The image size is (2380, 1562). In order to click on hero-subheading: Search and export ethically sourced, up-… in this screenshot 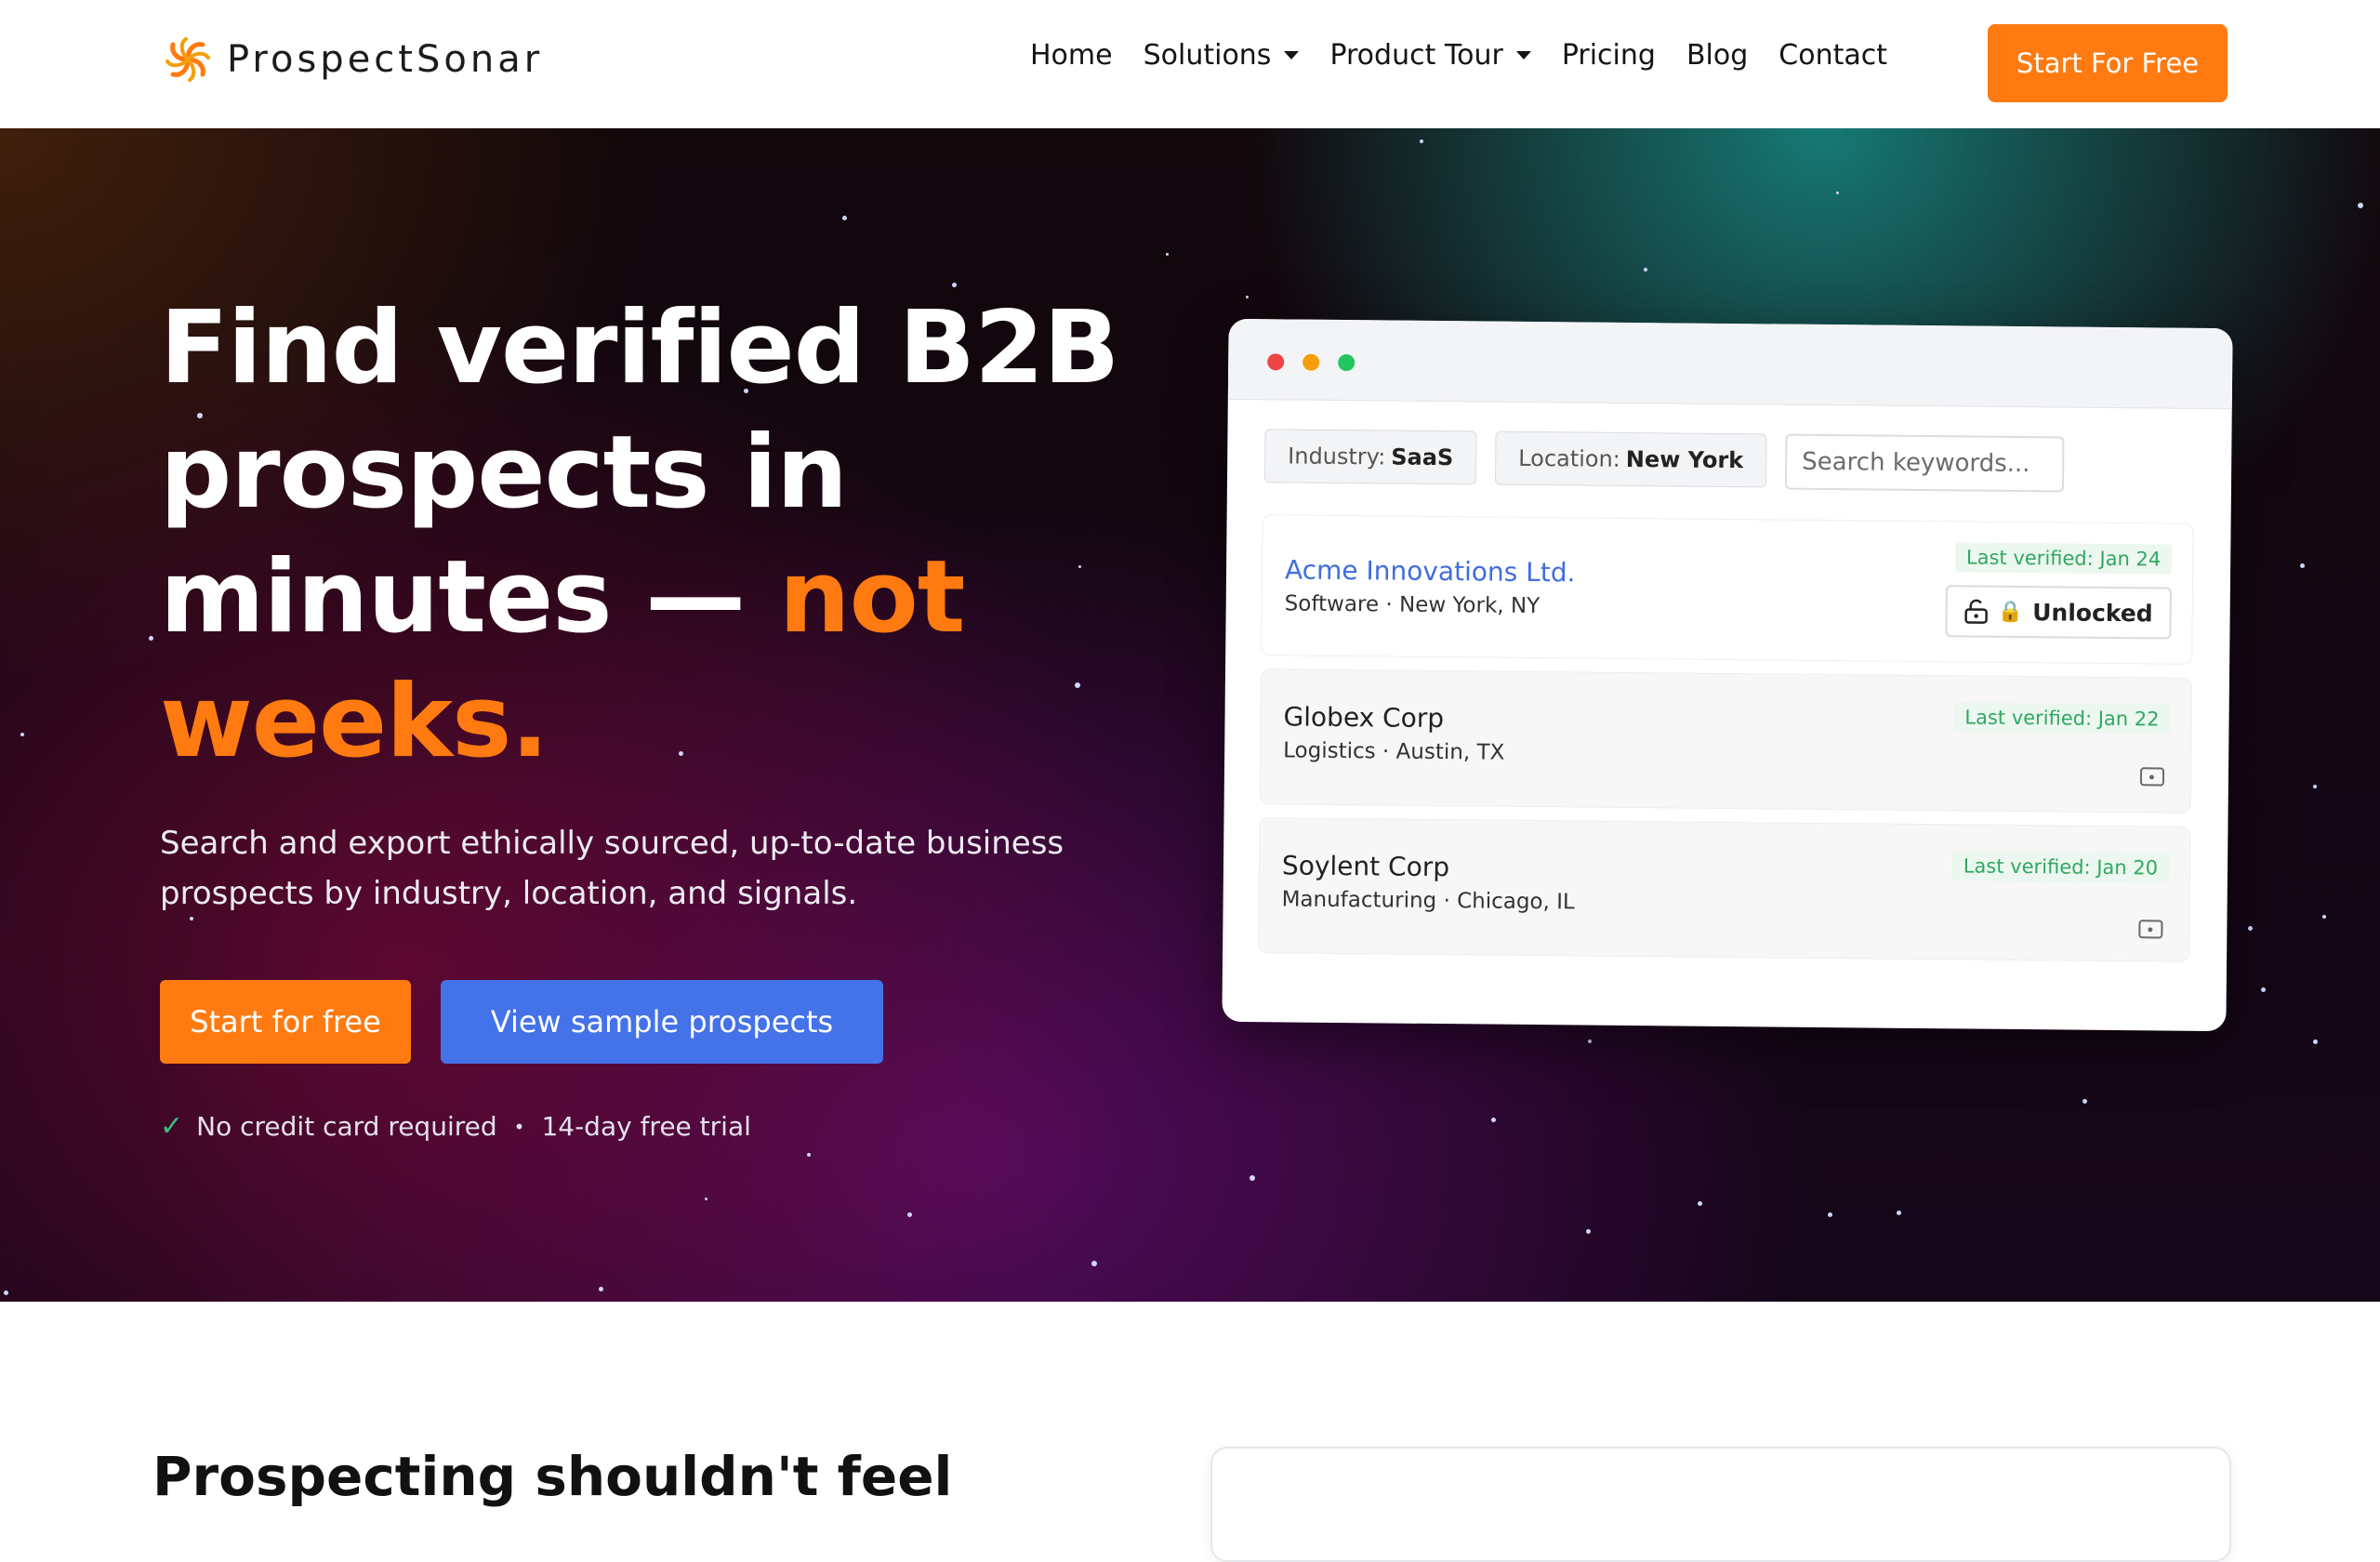, I will do `click(612, 868)`.